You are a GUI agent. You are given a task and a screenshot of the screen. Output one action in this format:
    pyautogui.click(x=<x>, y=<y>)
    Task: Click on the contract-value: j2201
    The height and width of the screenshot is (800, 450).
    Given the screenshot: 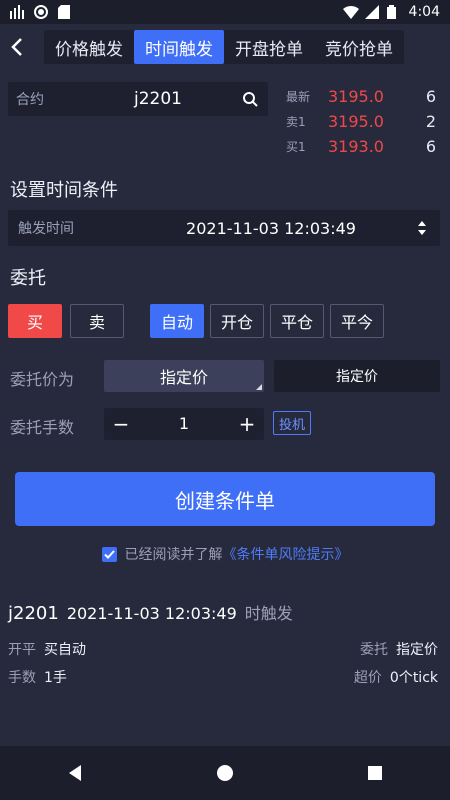 What is the action you would take?
    pyautogui.click(x=158, y=99)
    